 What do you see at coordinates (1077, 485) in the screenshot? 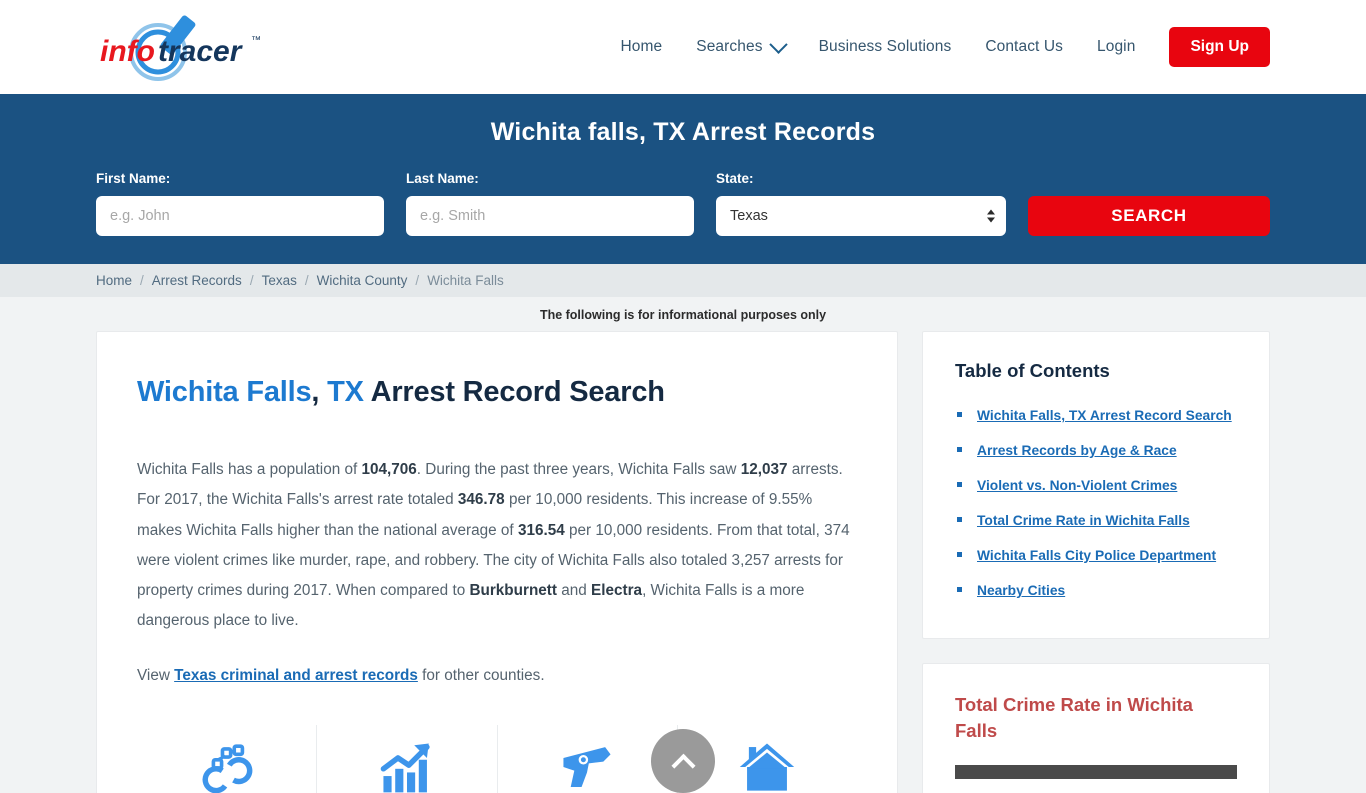
I see `toc-link-violent-nonviolent: Violent vs. Non-Violent Crimes` at bounding box center [1077, 485].